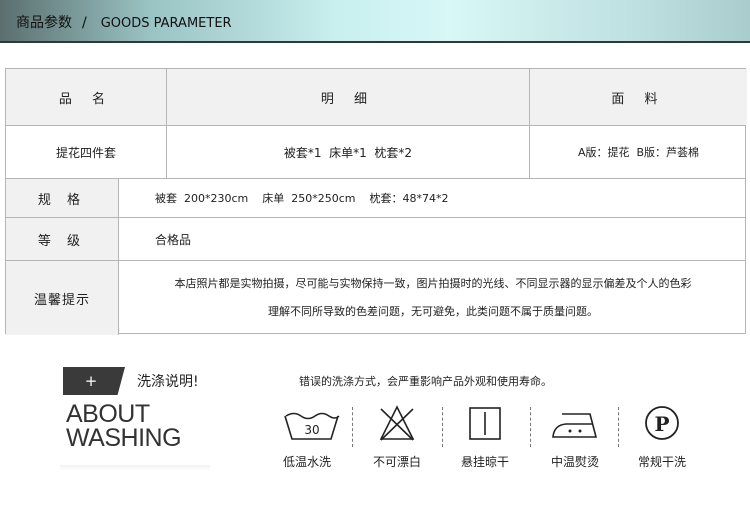 The image size is (750, 512). Describe the element at coordinates (311, 430) in the screenshot. I see `wash-30-text: 30` at that location.